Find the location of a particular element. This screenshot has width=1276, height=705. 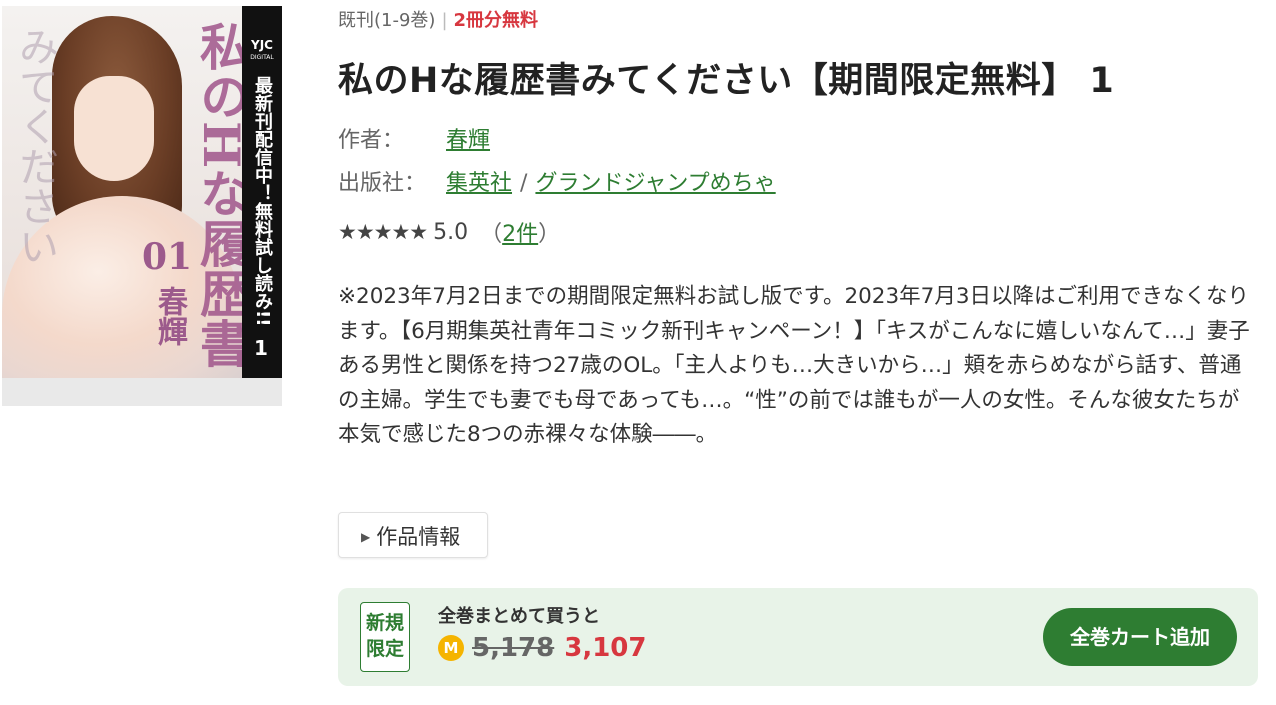

series-range: 既刊(1-9巻) is located at coordinates (387, 20).